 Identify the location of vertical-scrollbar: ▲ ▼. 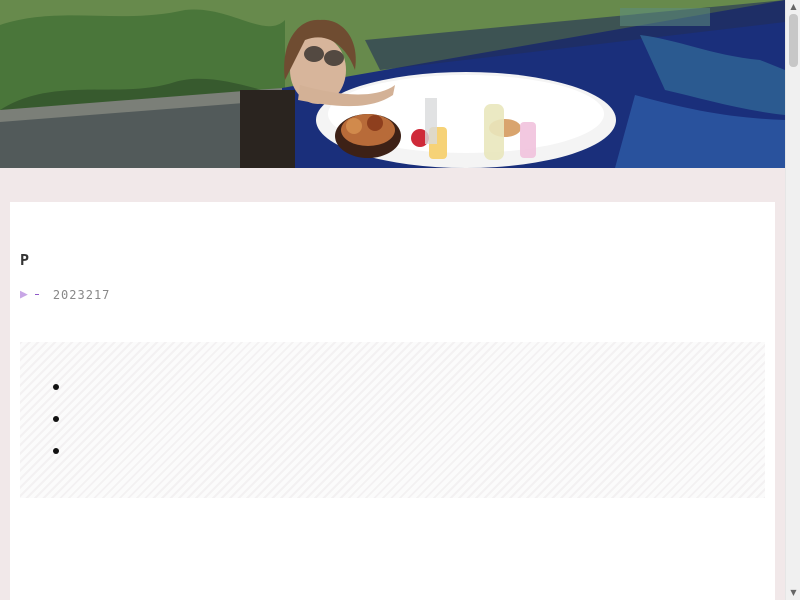
(792, 300).